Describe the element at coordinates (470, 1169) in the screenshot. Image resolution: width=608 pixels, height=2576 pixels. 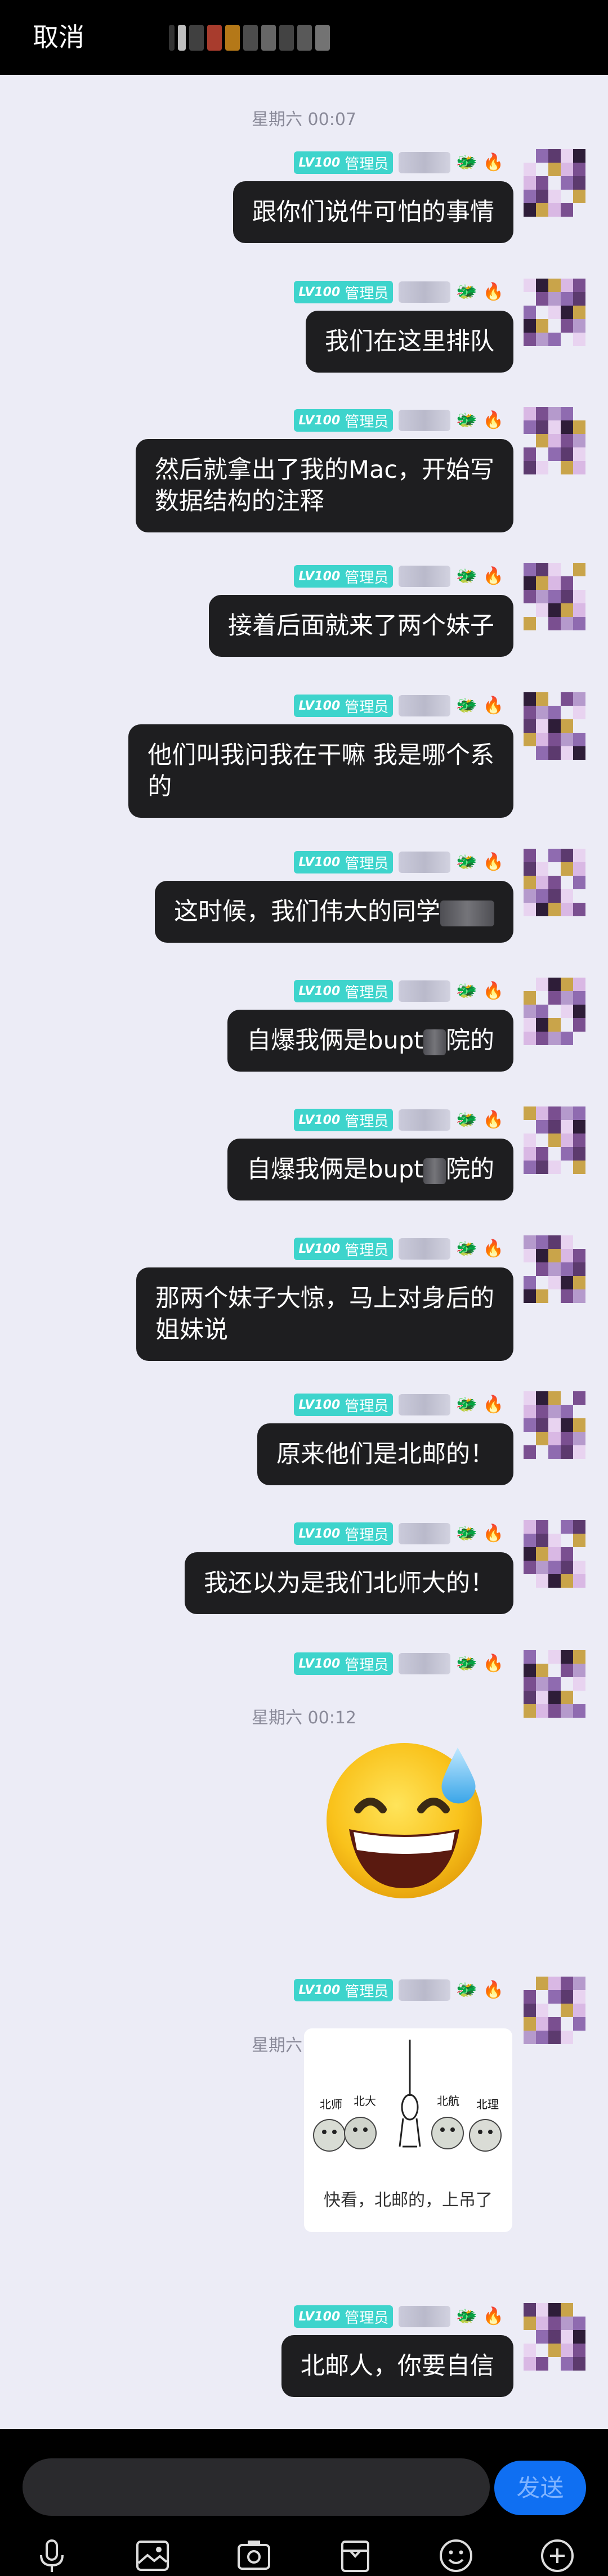
I see `message-text: 院的` at that location.